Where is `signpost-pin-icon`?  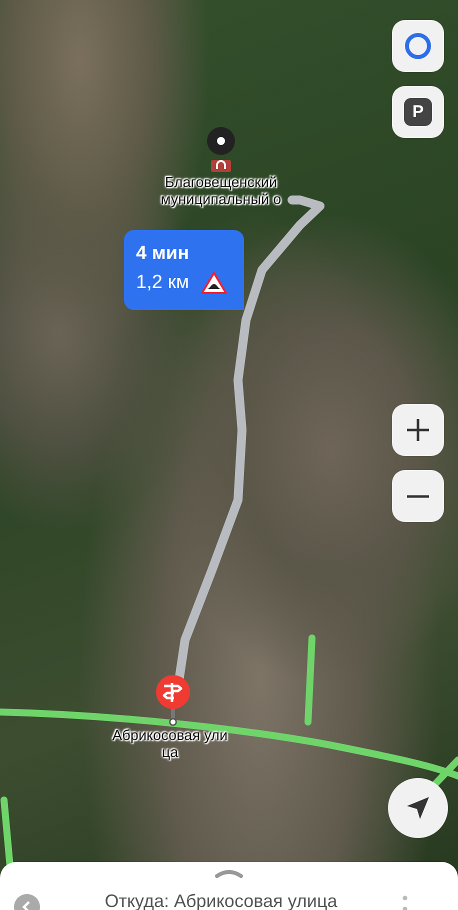 signpost-pin-icon is located at coordinates (173, 700).